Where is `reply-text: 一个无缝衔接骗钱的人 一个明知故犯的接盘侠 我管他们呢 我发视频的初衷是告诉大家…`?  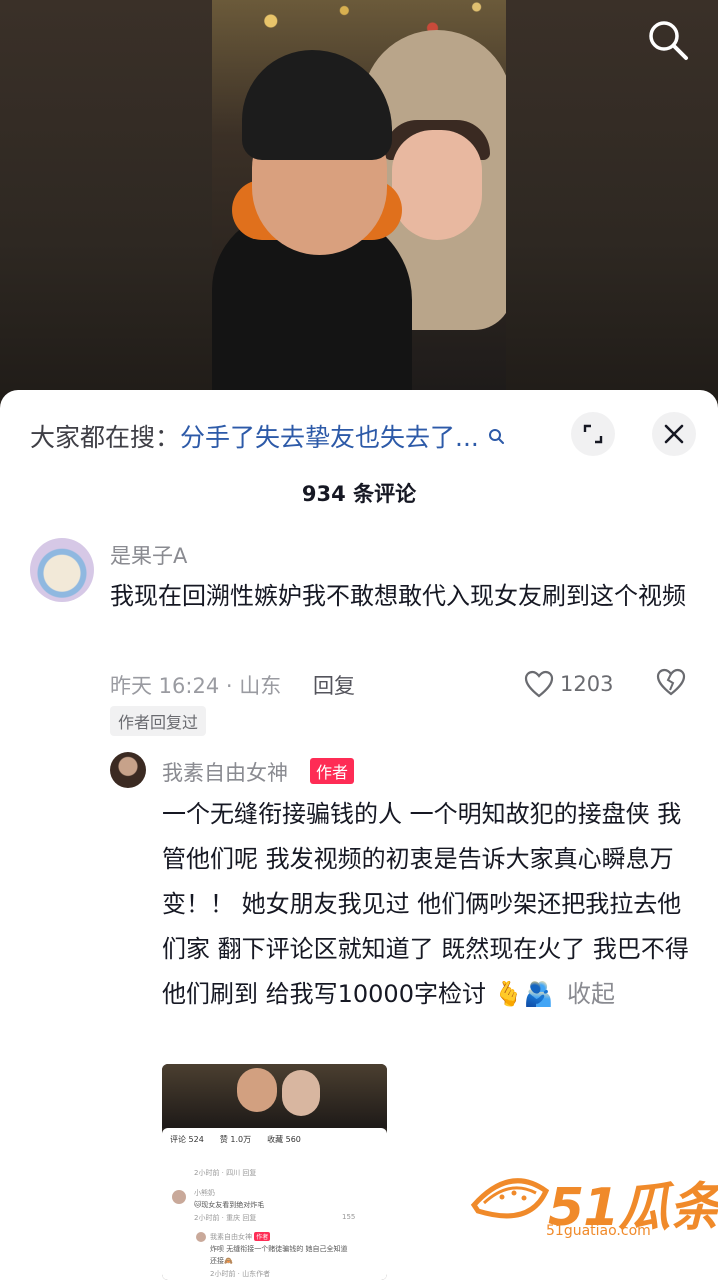
reply-text: 一个无缝衔接骗钱的人 一个明知故犯的接盘侠 我管他们呢 我发视频的初衷是告诉大家… is located at coordinates (427, 904).